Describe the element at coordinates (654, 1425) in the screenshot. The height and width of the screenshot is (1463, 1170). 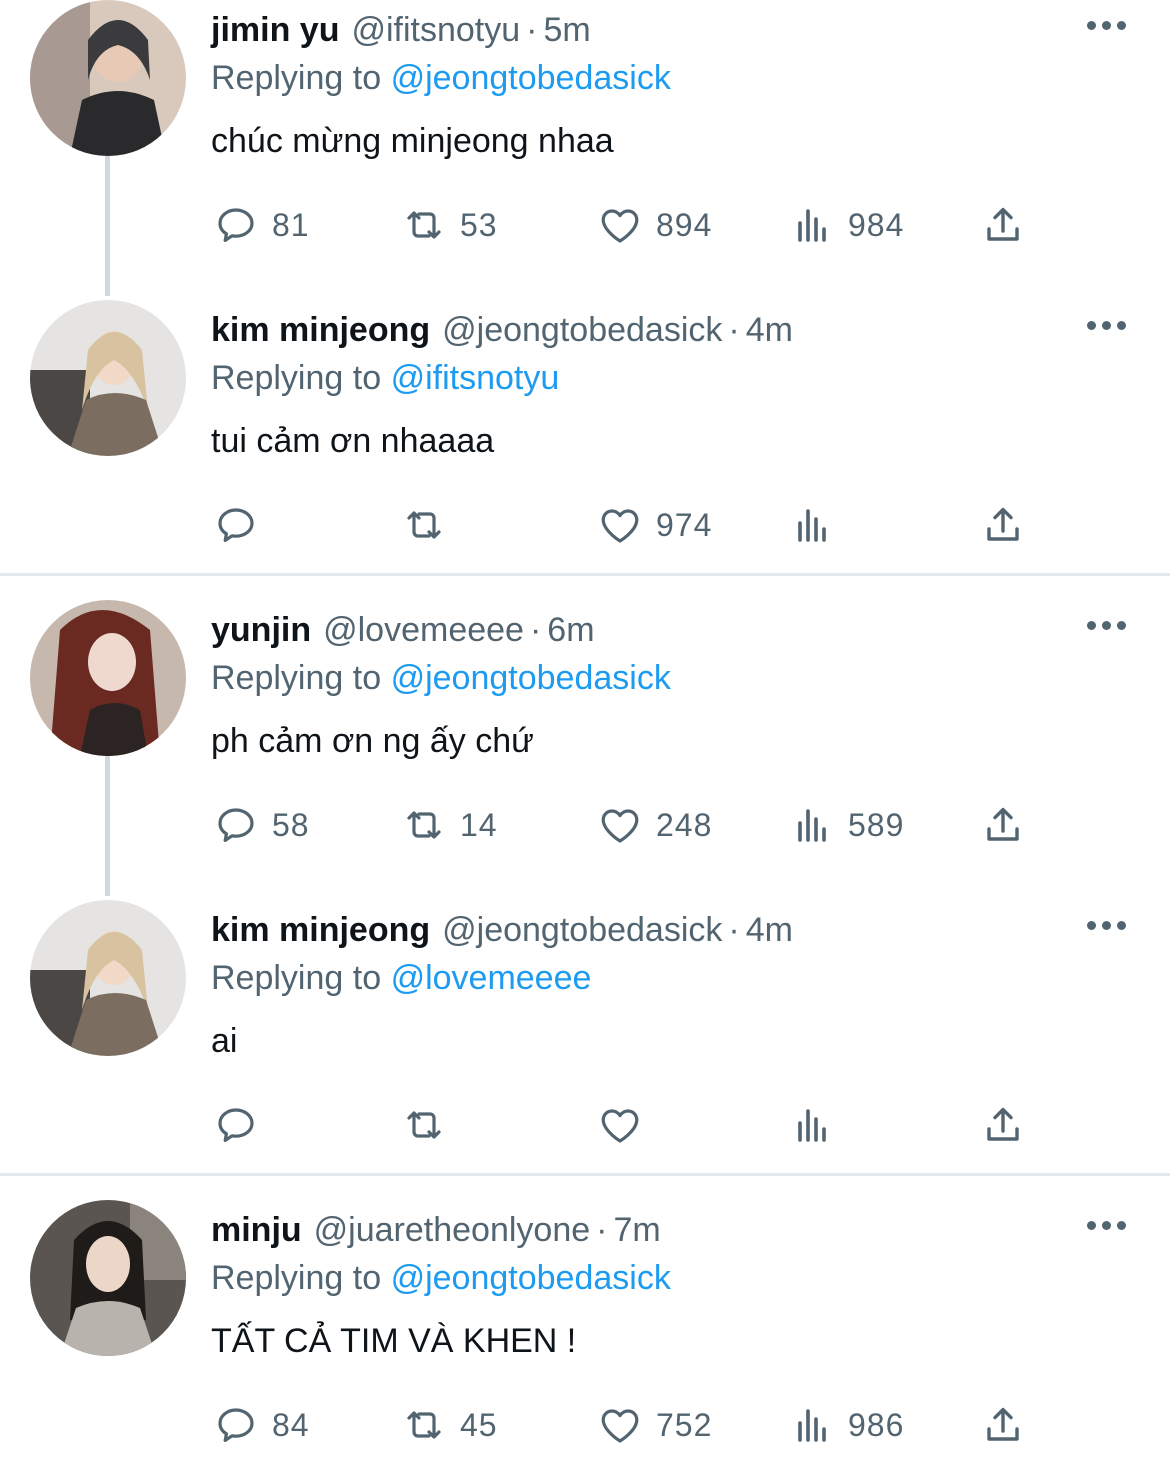
I see `like-button: 752` at that location.